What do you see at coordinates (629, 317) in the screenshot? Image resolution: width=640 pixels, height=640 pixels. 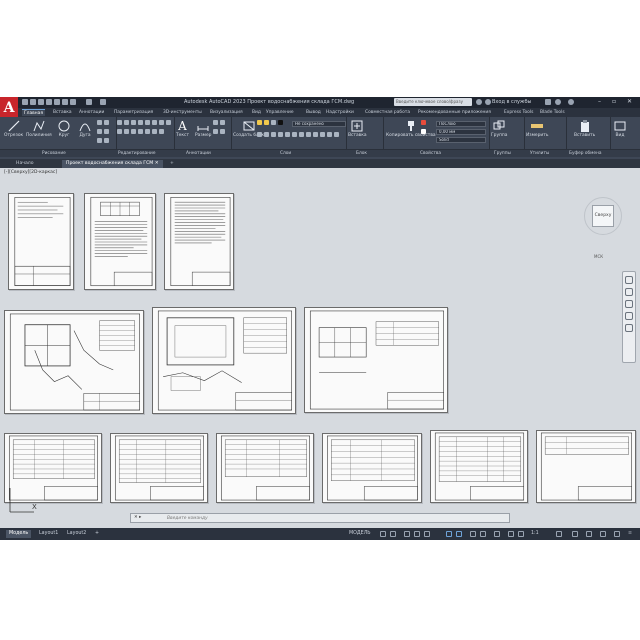 I see `navigation-bar` at bounding box center [629, 317].